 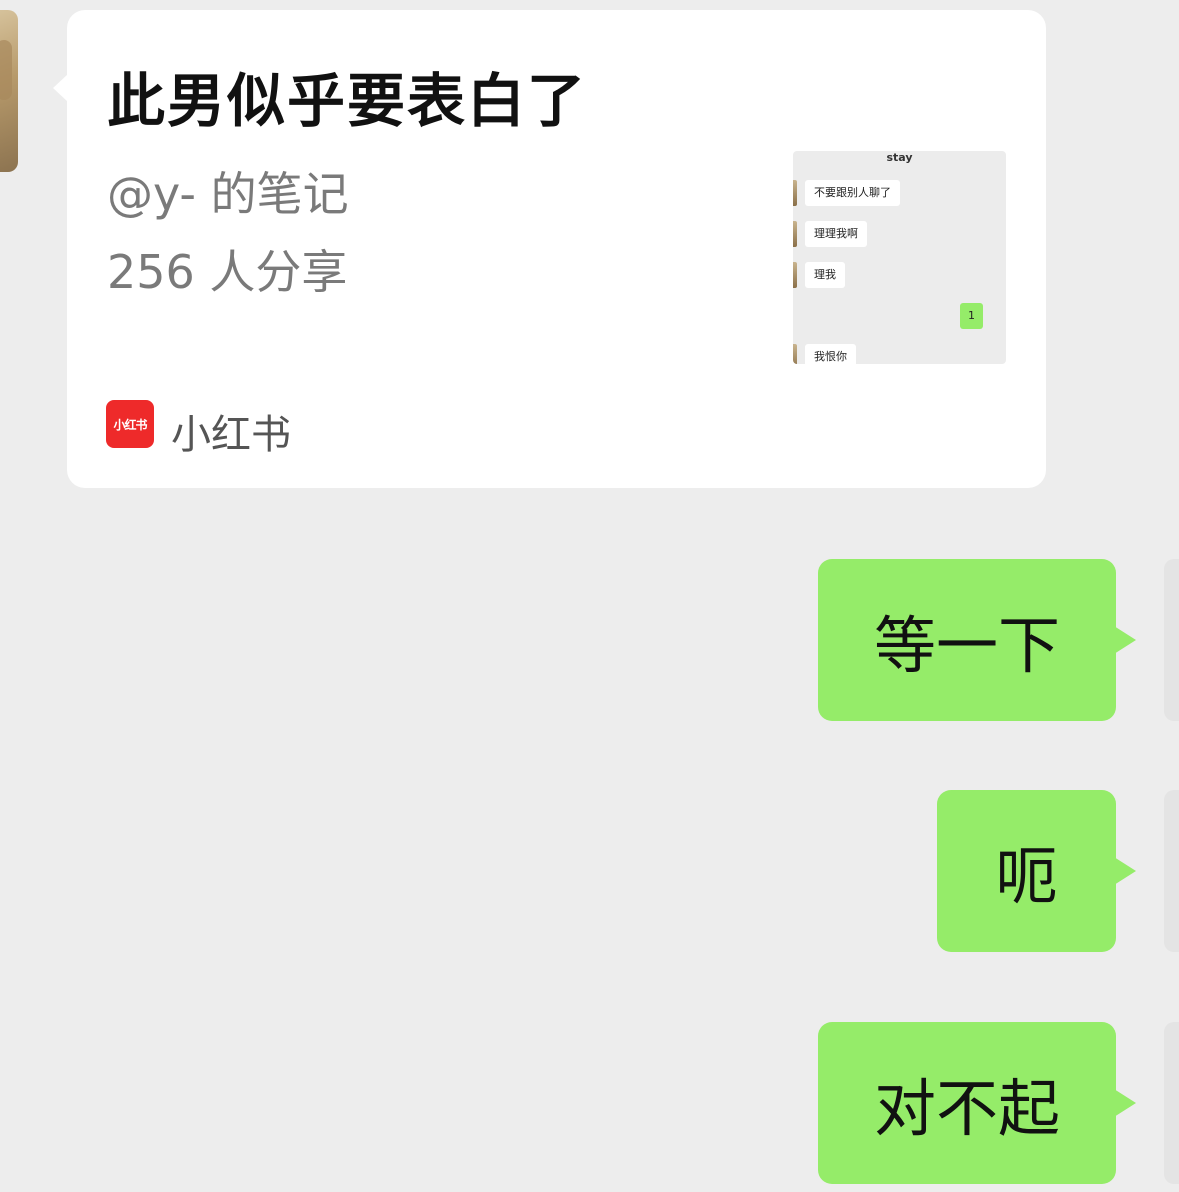 What do you see at coordinates (9, 91) in the screenshot?
I see `sender-avatar` at bounding box center [9, 91].